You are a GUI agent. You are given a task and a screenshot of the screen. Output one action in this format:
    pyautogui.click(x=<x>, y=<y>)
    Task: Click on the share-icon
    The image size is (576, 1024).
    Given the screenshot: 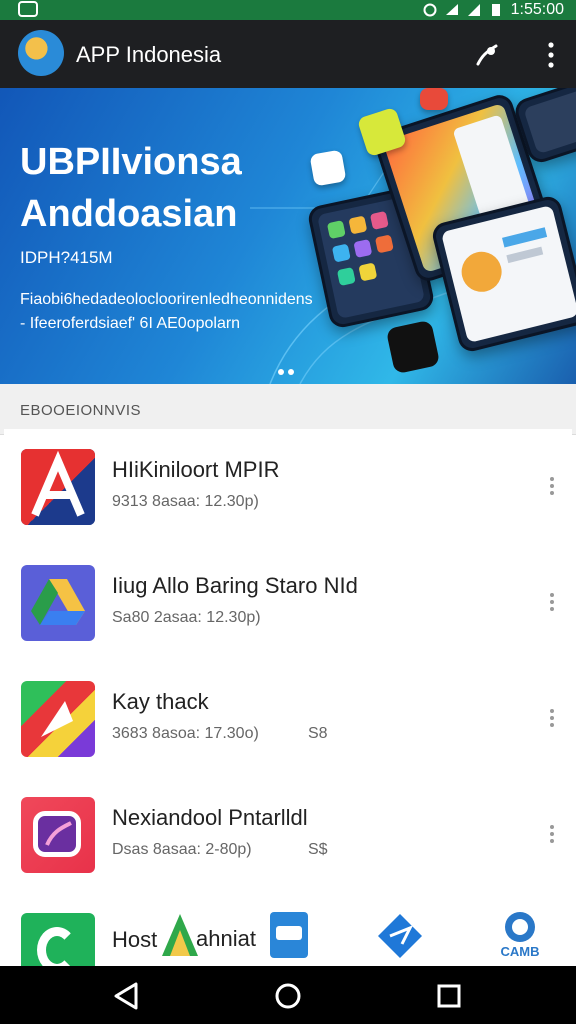 What is the action you would take?
    pyautogui.click(x=487, y=55)
    